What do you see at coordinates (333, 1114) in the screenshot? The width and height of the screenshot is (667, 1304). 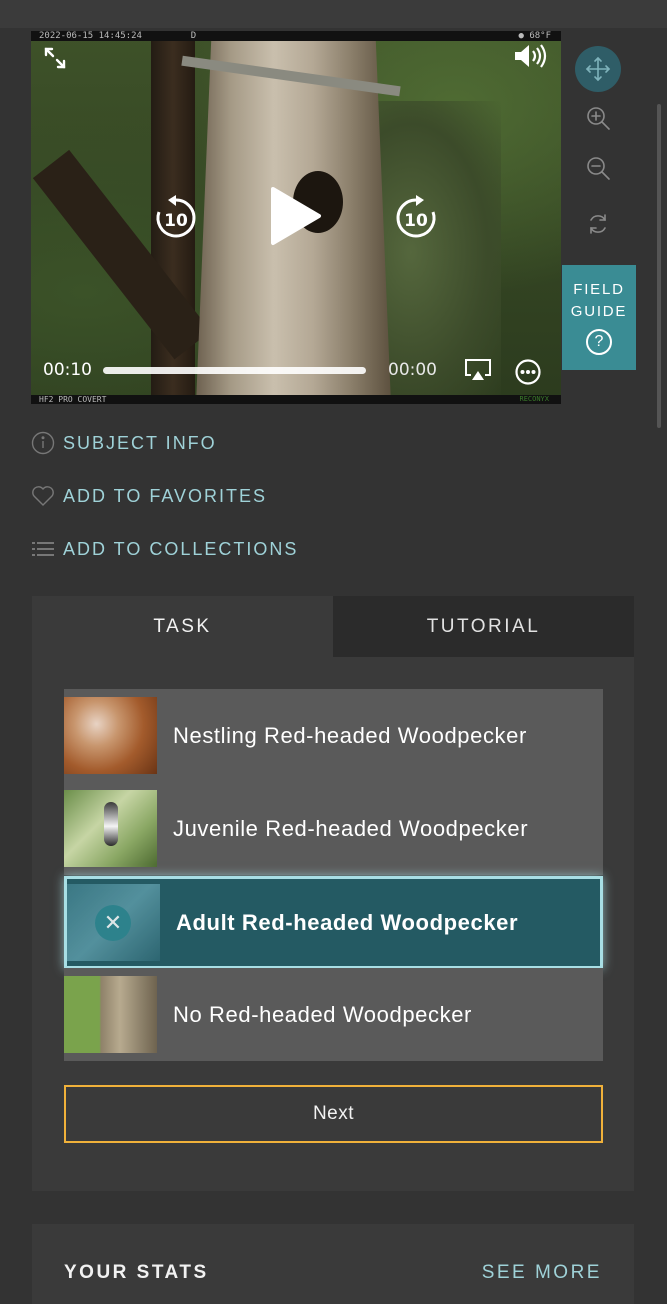 I see `next-button: Next` at bounding box center [333, 1114].